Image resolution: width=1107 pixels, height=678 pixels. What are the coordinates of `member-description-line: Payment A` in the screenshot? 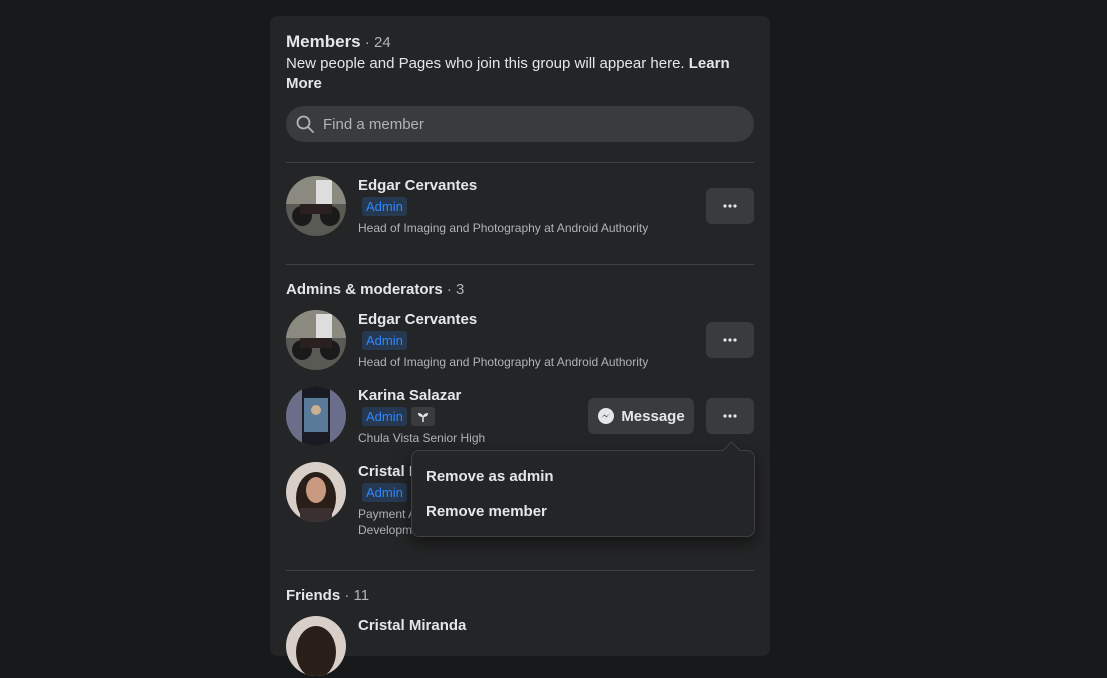 It's located at (387, 514).